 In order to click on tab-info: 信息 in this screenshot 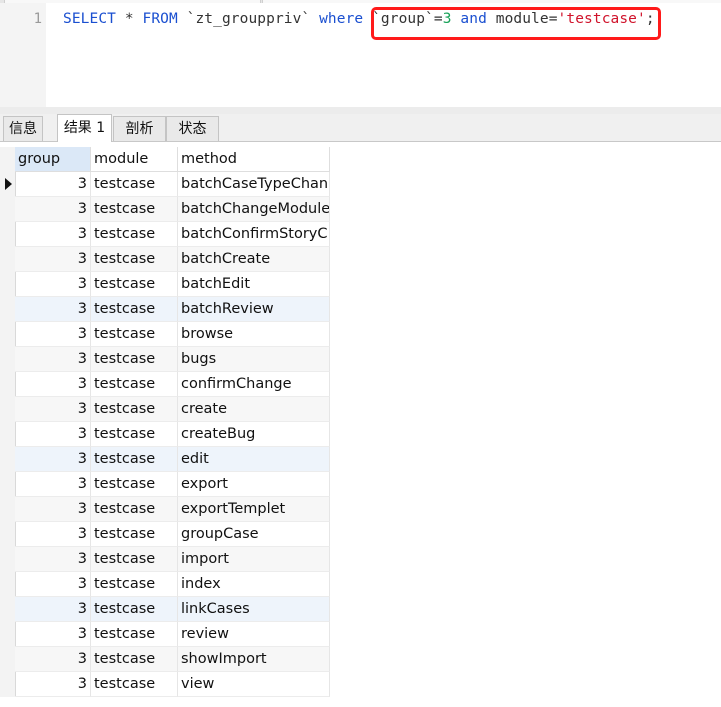, I will do `click(23, 128)`.